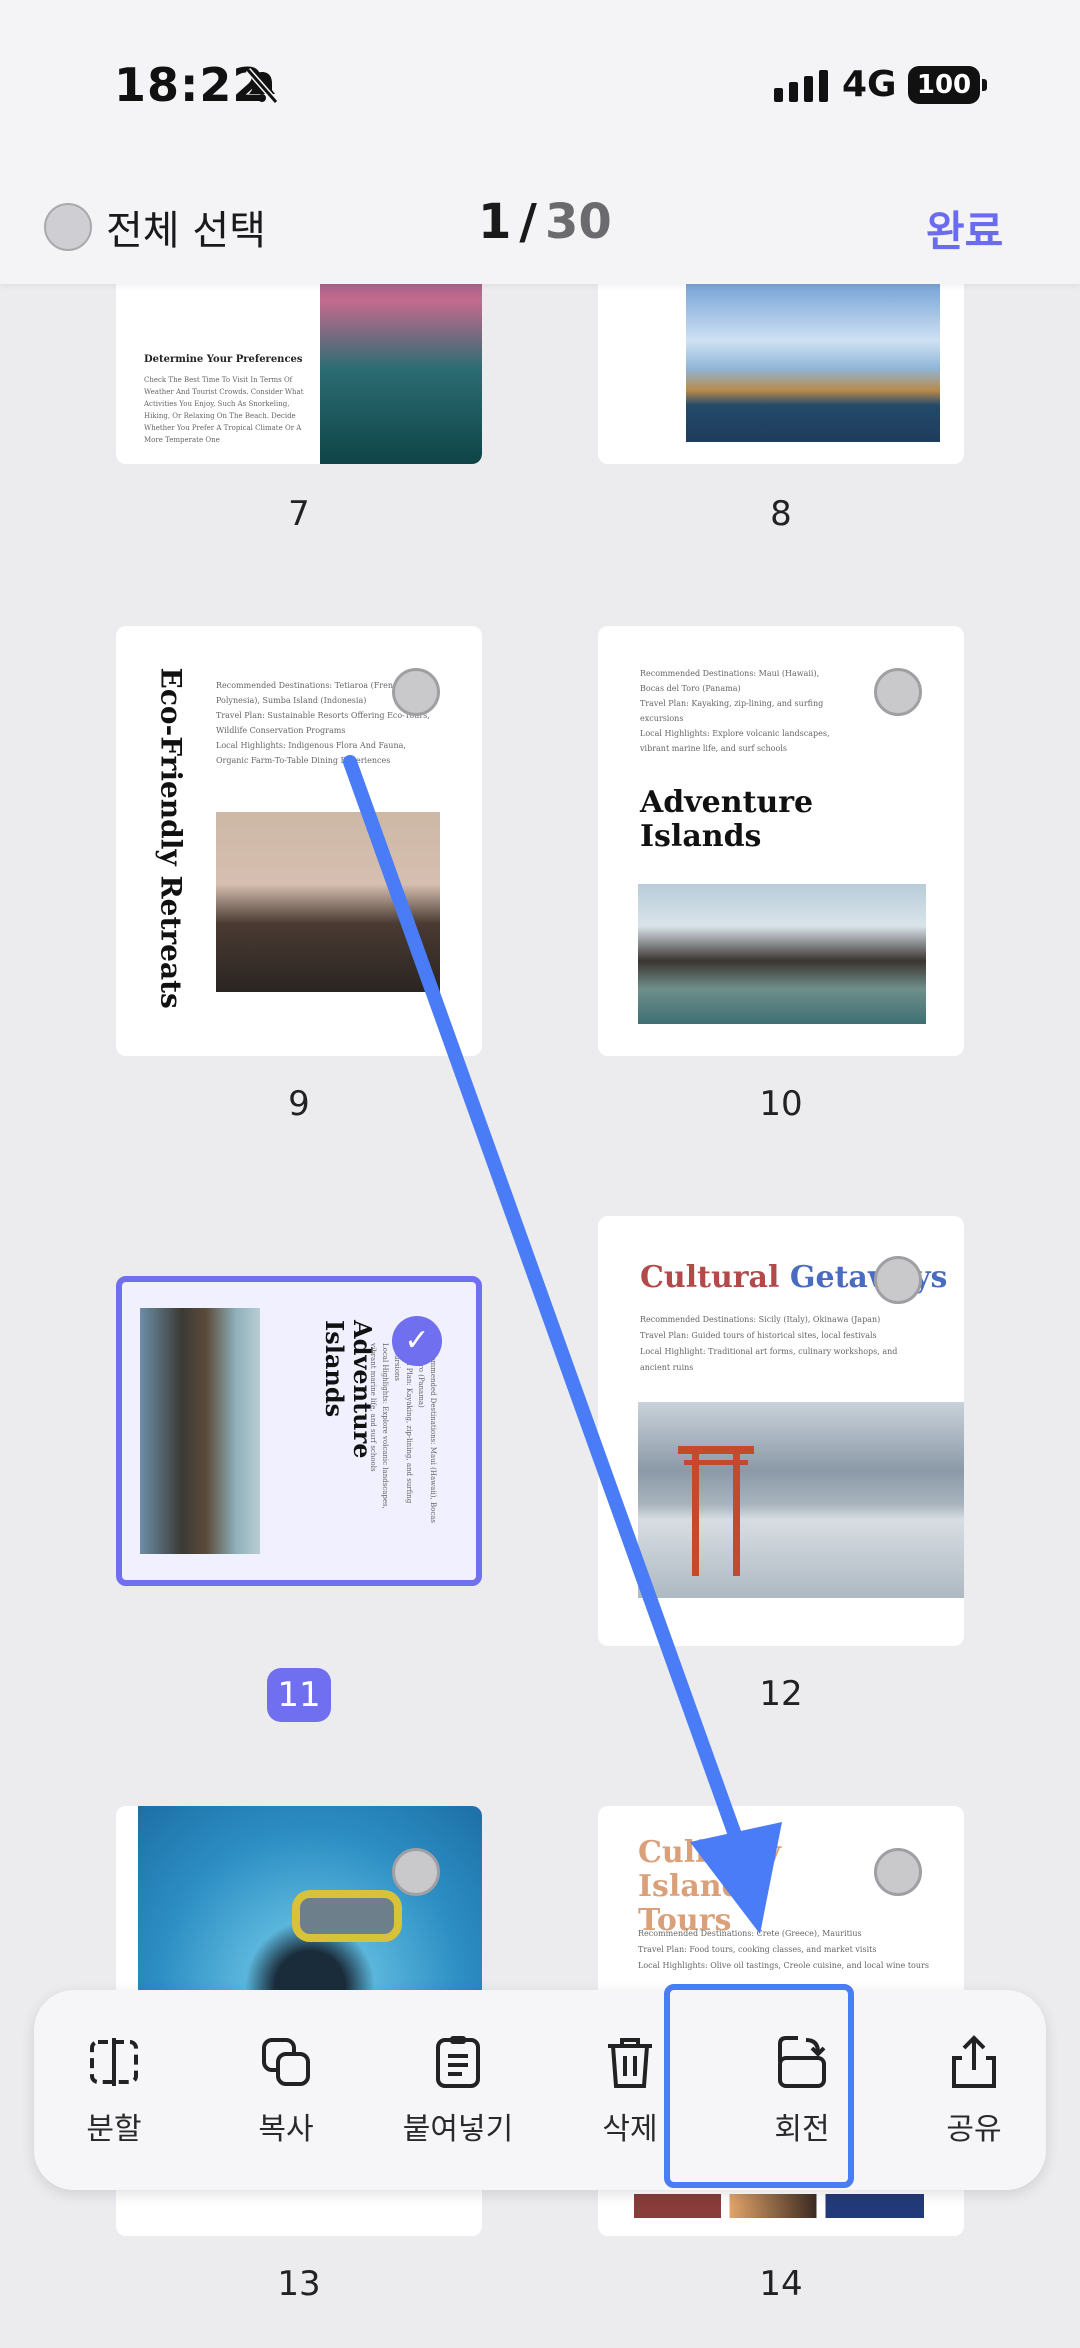 This screenshot has height=2348, width=1080. Describe the element at coordinates (974, 2129) in the screenshot. I see `share-label: 공유` at that location.